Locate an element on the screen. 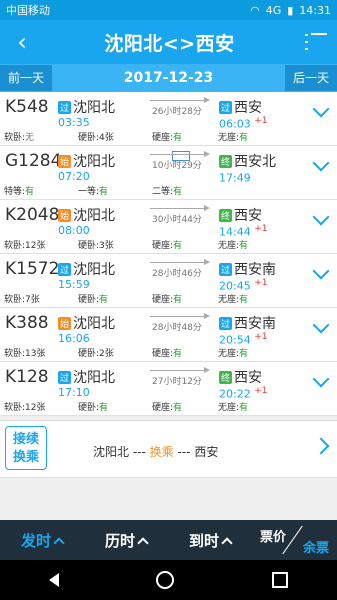 This screenshot has height=600, width=337. arrival-time: 06:03 +1 is located at coordinates (243, 123).